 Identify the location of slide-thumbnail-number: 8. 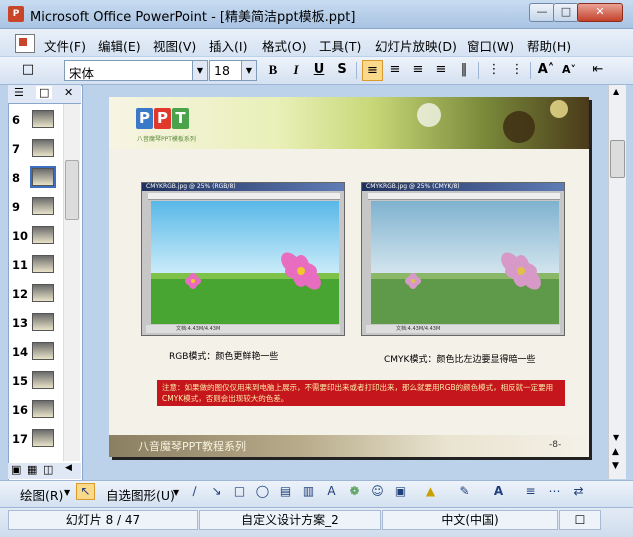
(16, 178).